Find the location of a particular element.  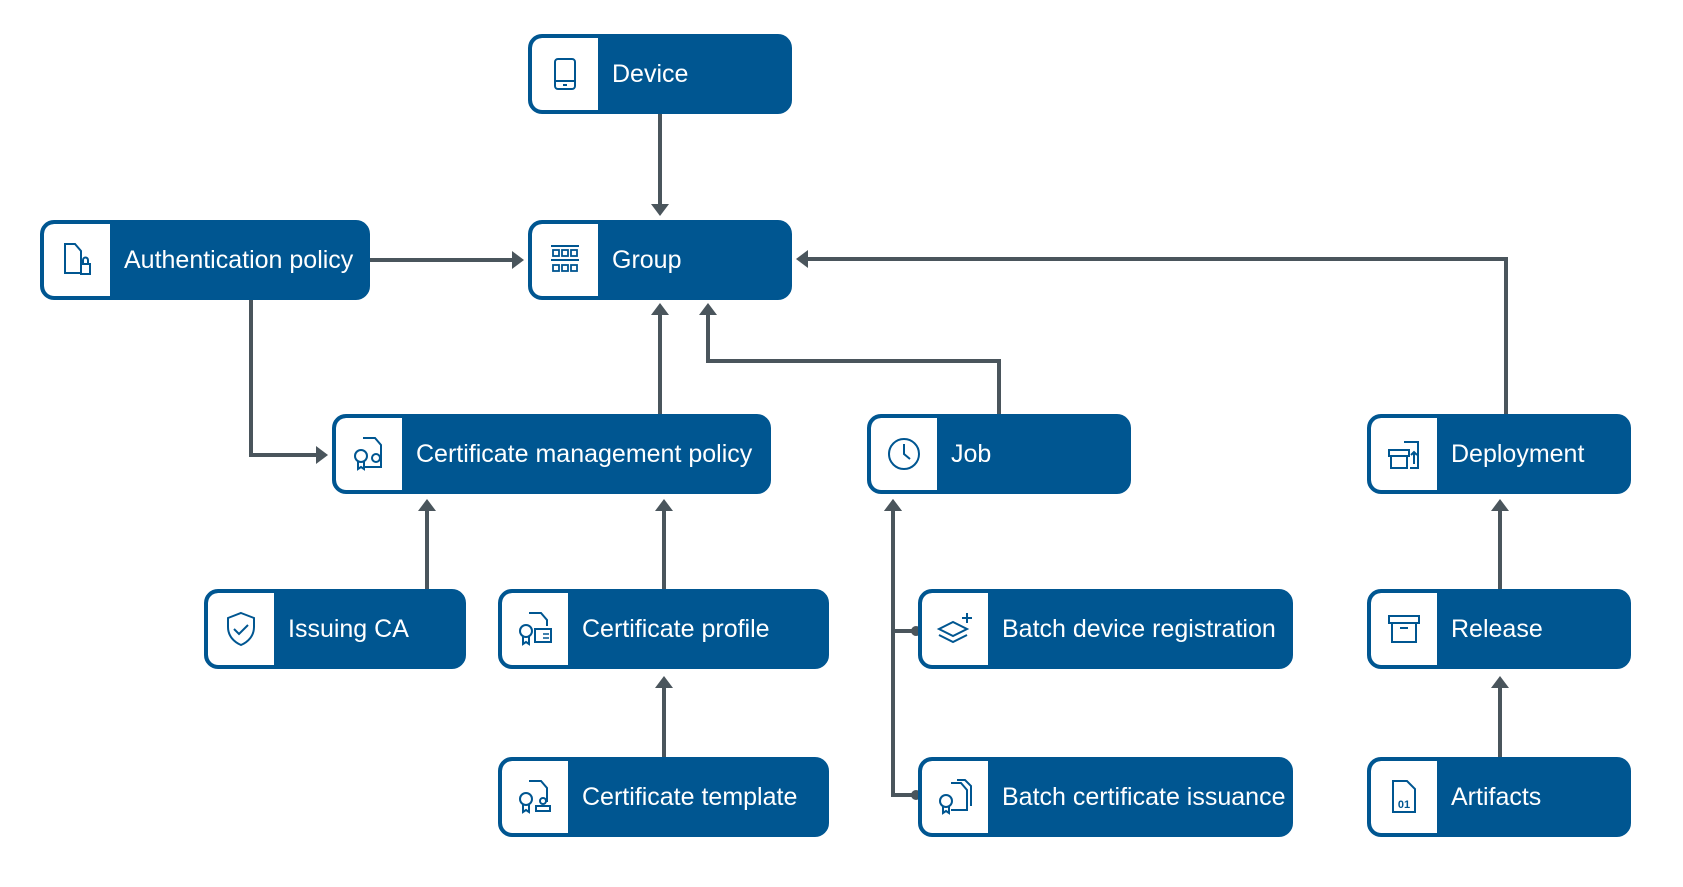

edge-deployment-group is located at coordinates (1154, 335).